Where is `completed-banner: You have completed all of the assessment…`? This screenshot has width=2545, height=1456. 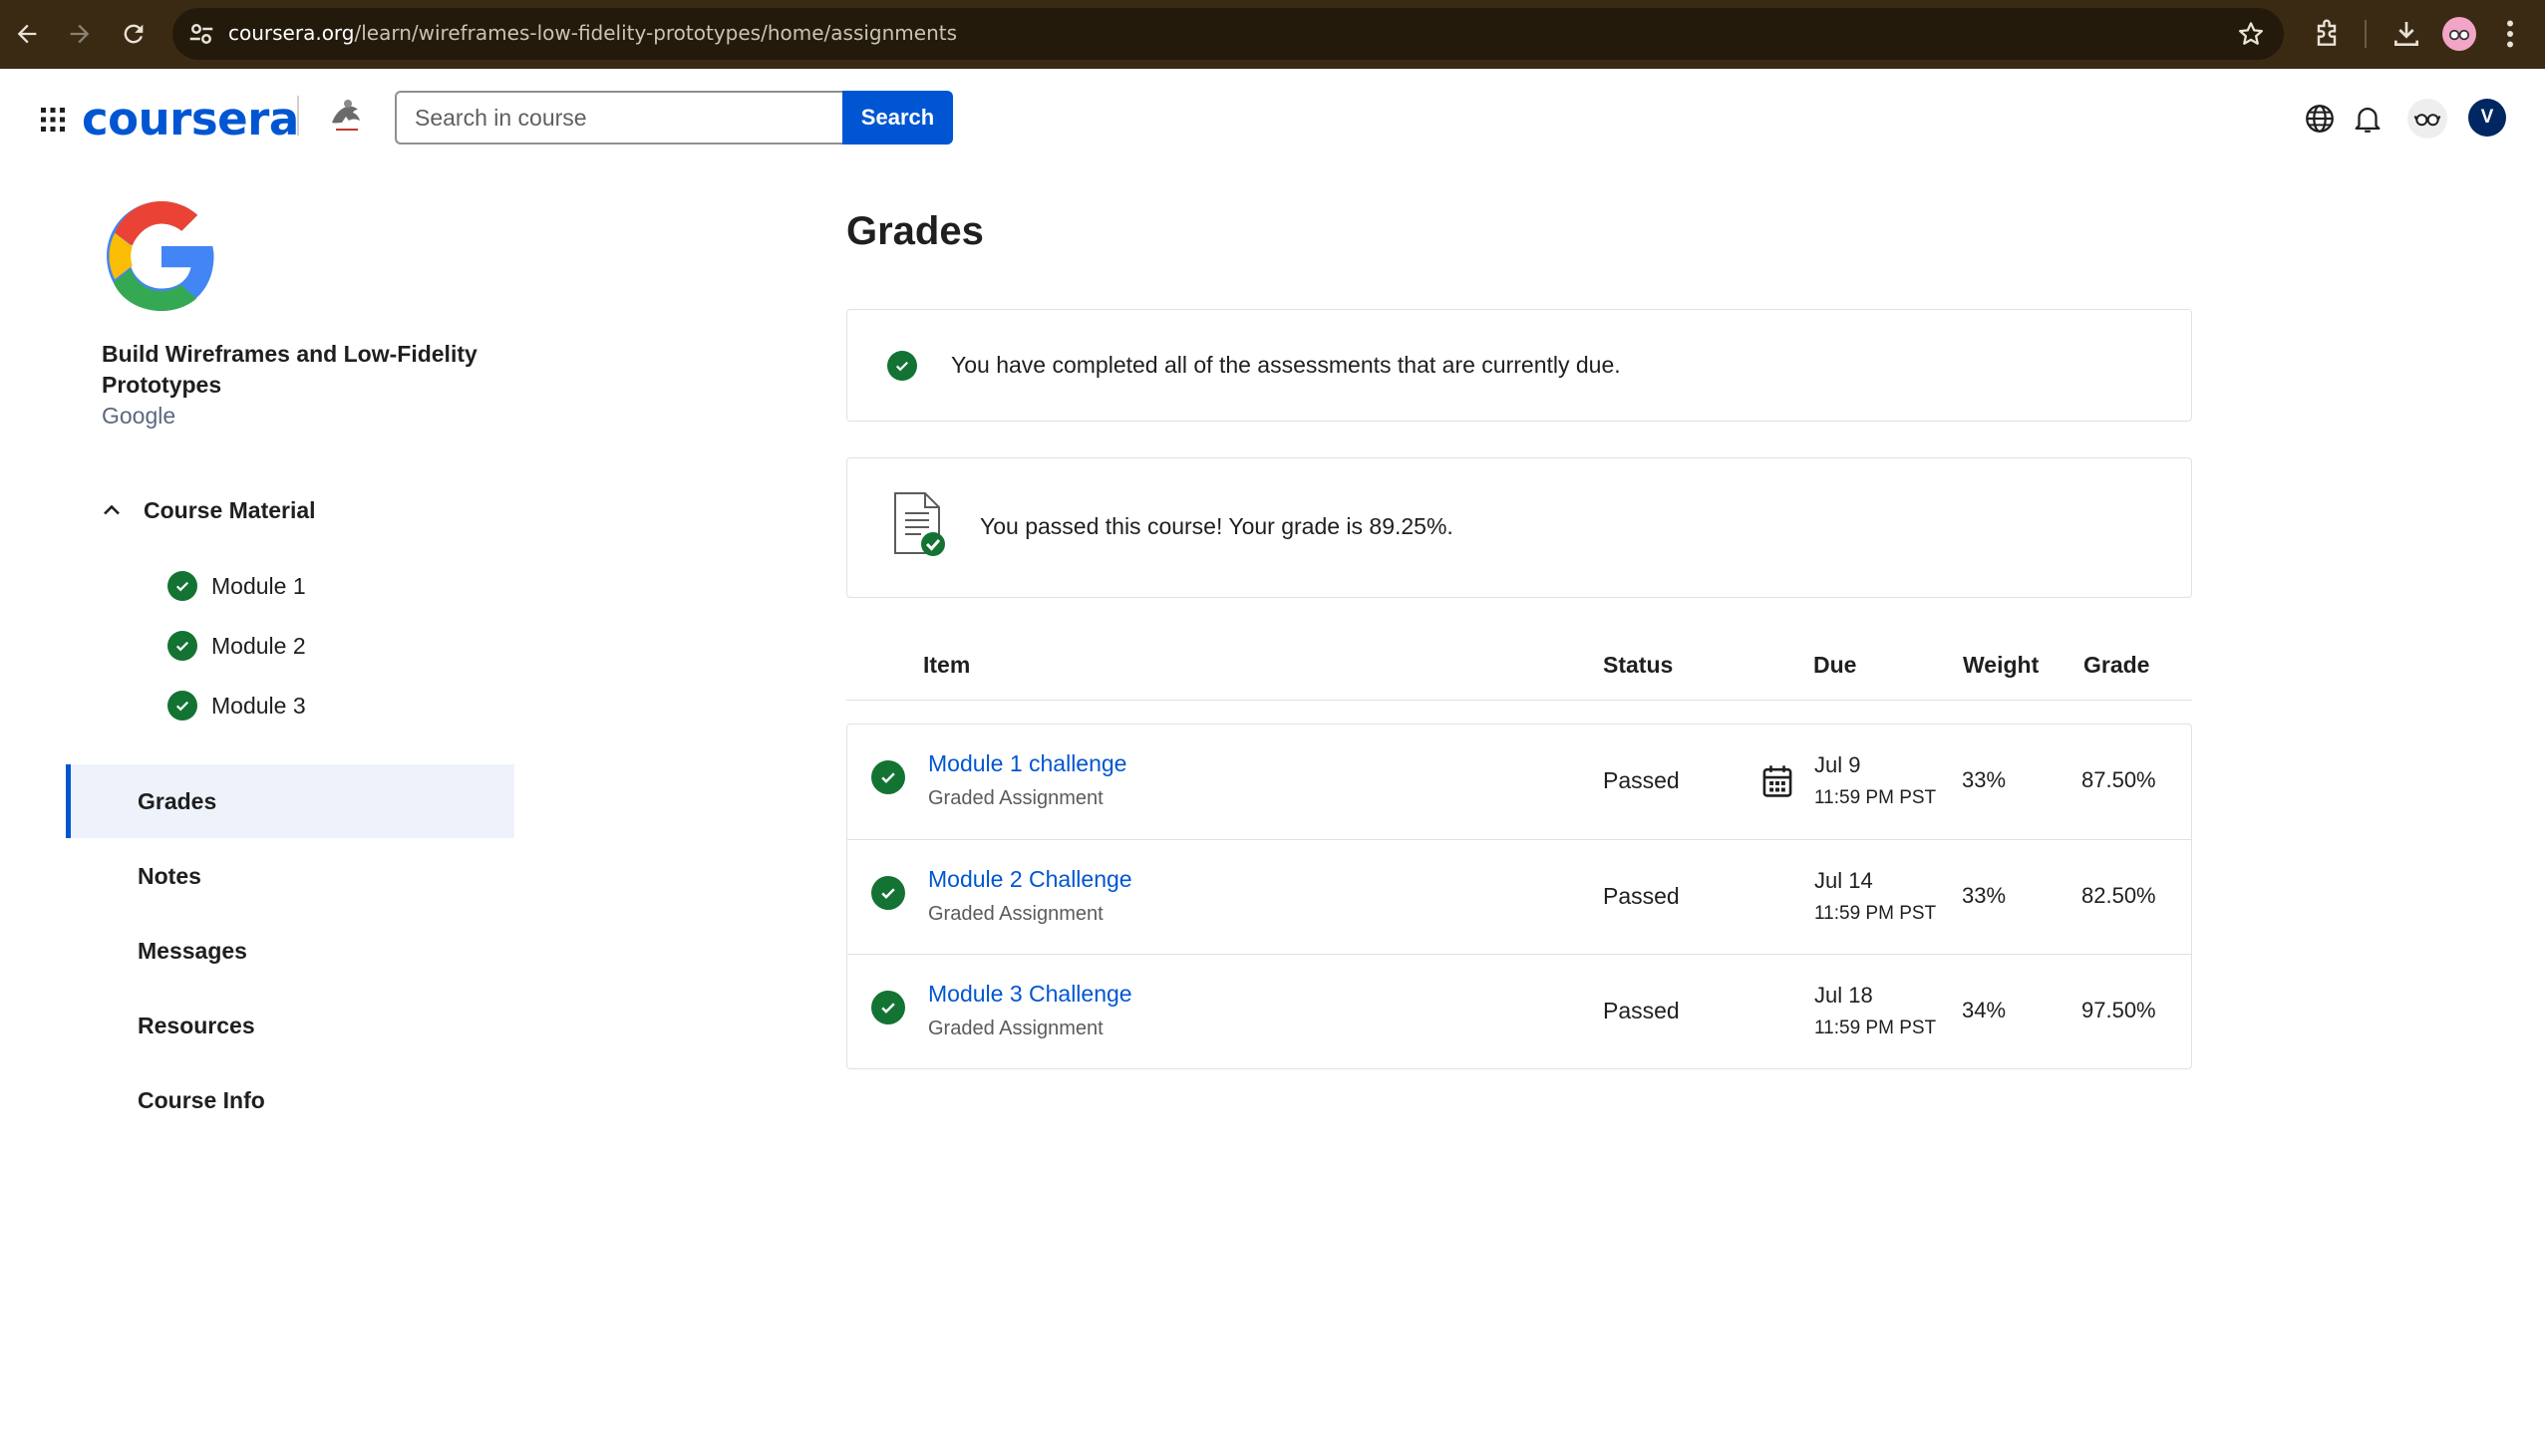 completed-banner: You have completed all of the assessment… is located at coordinates (1519, 365).